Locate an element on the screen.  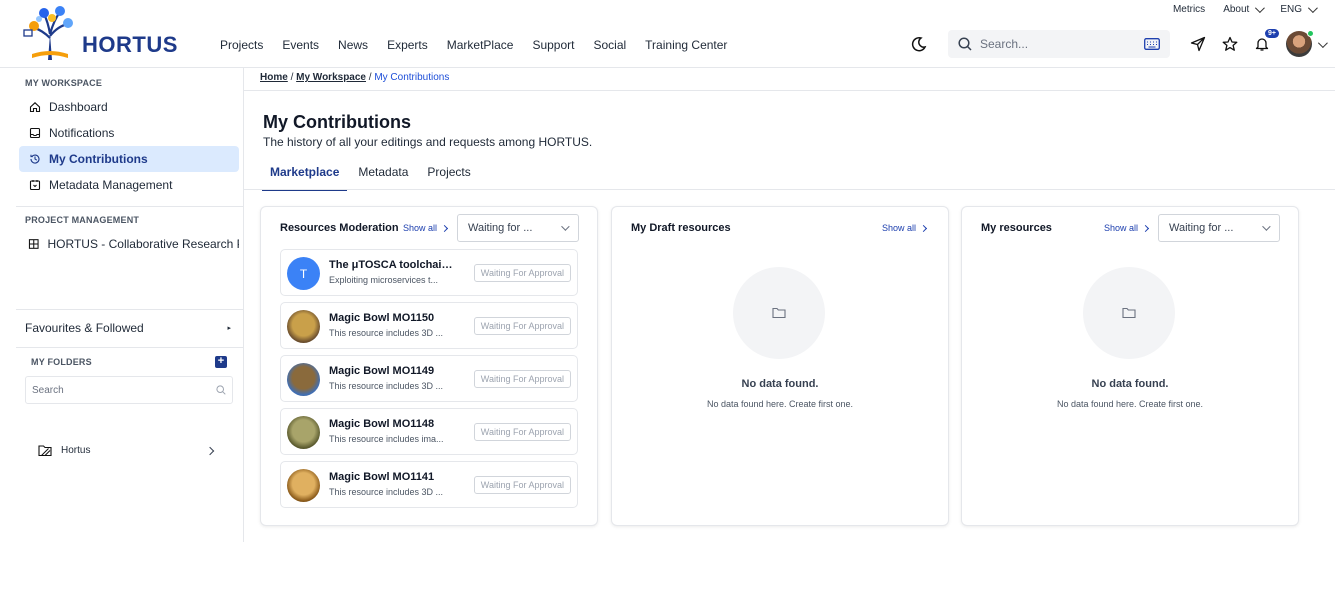
tab-metadata: Metadata is located at coordinates (383, 175).